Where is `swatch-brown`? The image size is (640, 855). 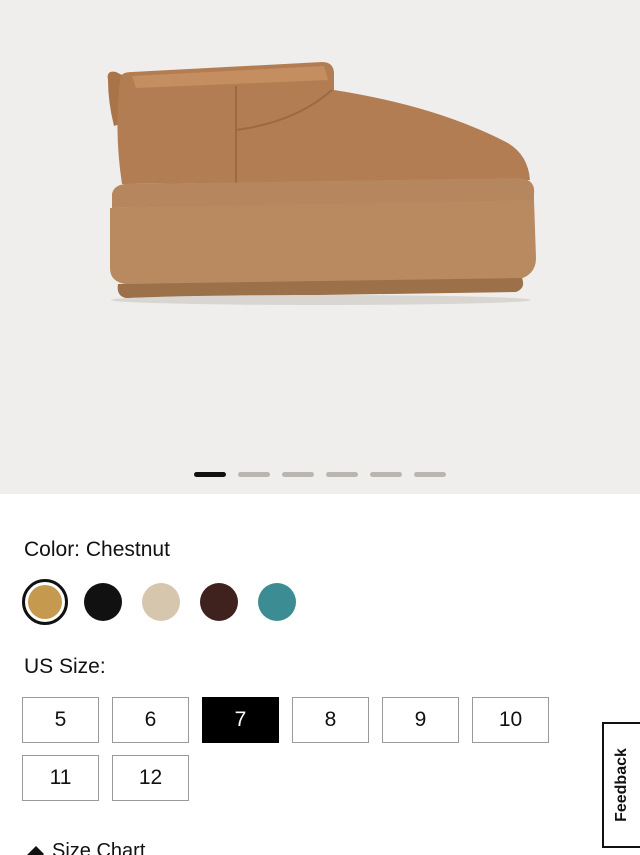
swatch-brown is located at coordinates (219, 602).